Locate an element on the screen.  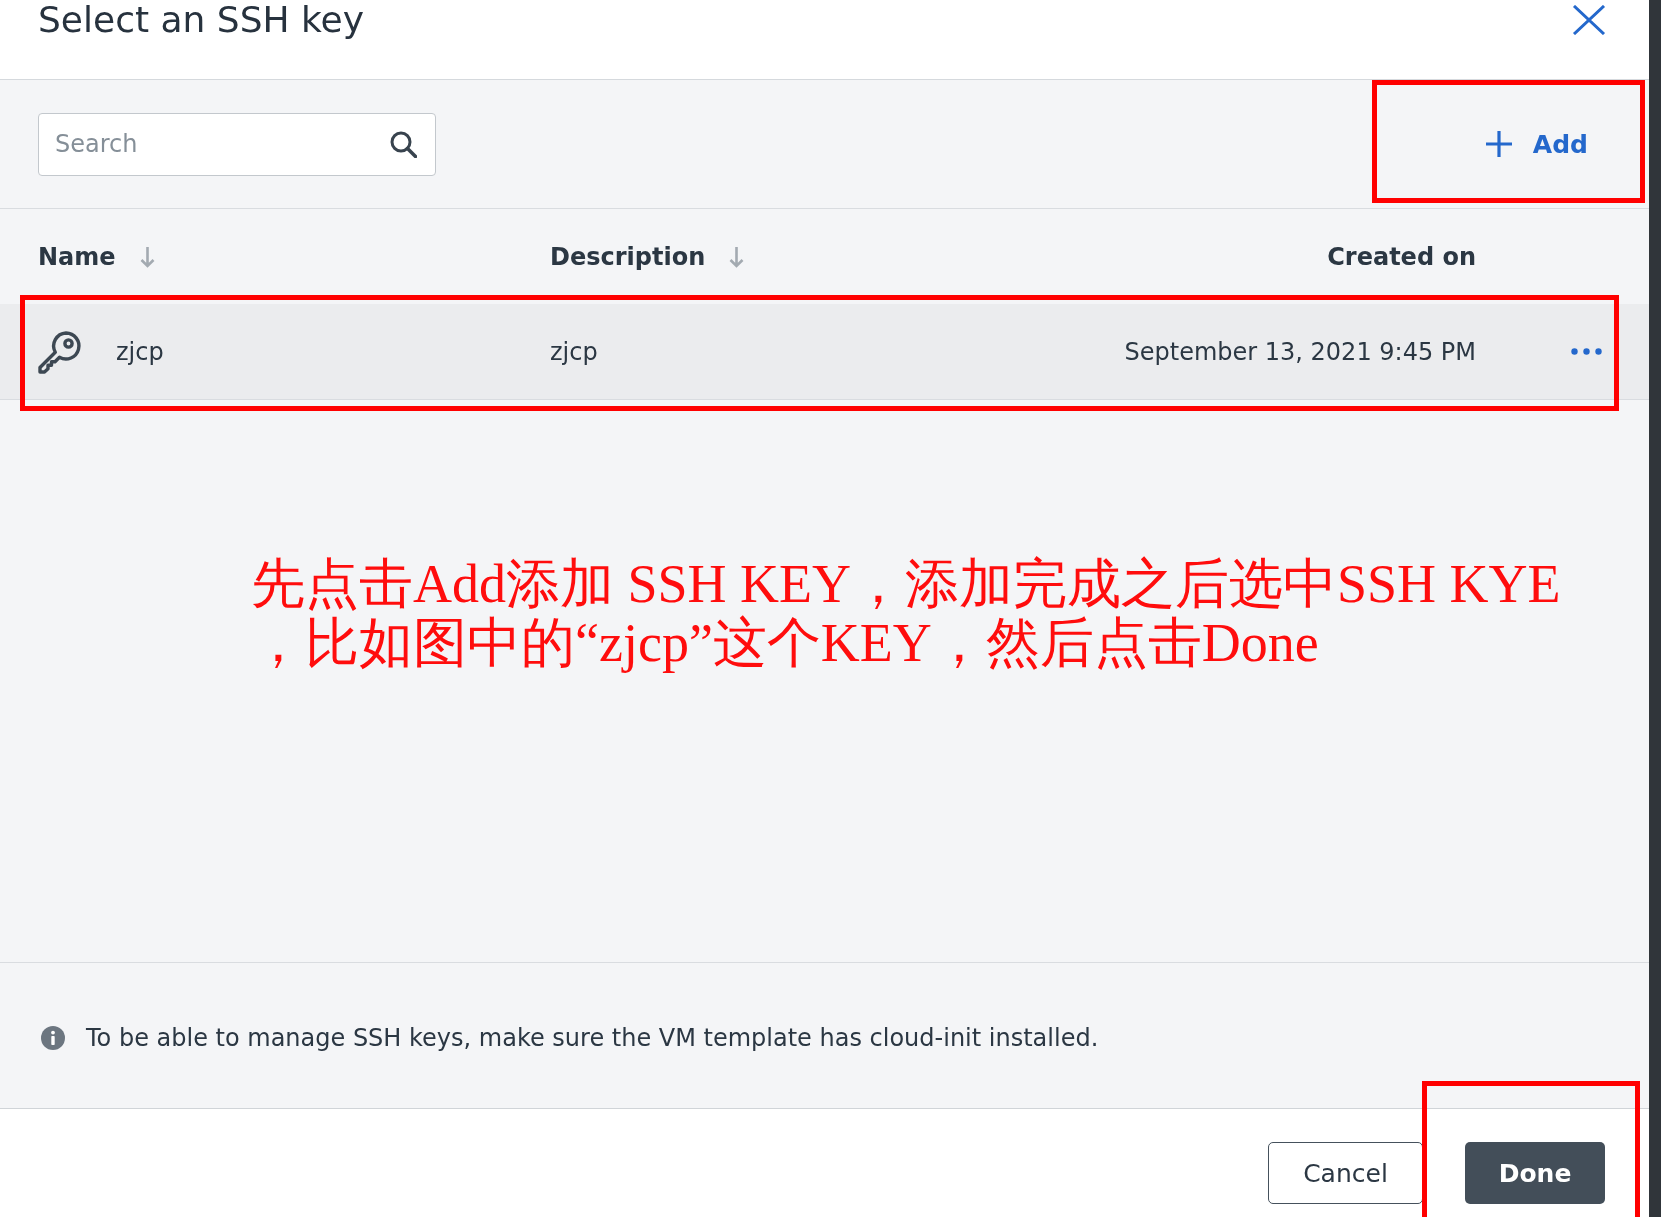
column-header: Name is located at coordinates (96, 256).